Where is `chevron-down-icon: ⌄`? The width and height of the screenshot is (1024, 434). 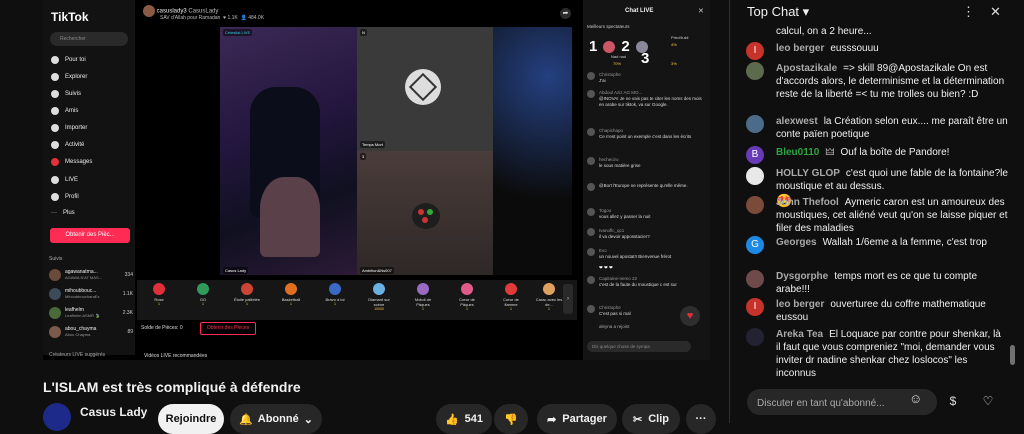
chevron-down-icon: ⌄ is located at coordinates (308, 419).